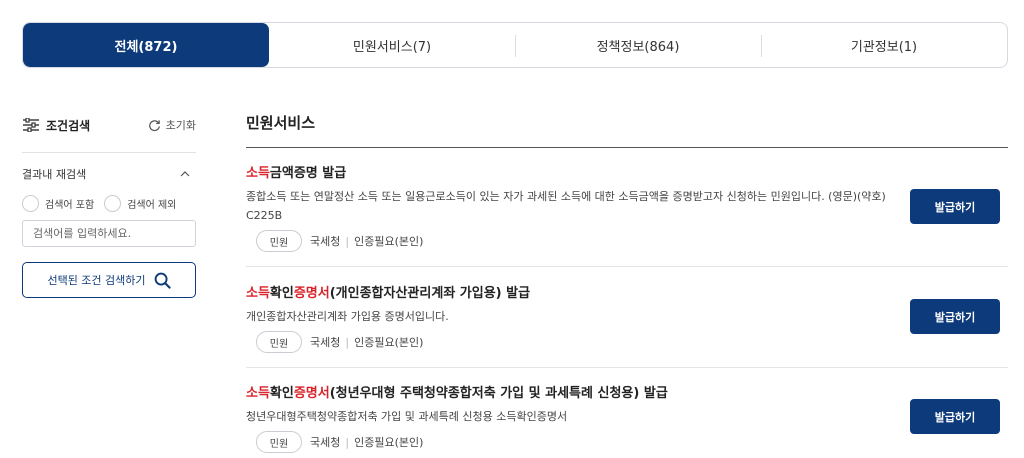 This screenshot has width=1024, height=458. Describe the element at coordinates (109, 174) in the screenshot. I see `subsearch-toggle: 결과내 재검색` at that location.